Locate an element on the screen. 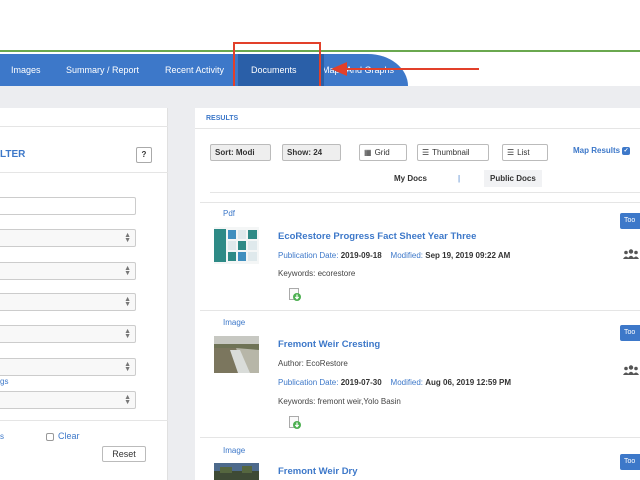 The width and height of the screenshot is (640, 480). publication-date-value: 2019-09-18 is located at coordinates (361, 255).